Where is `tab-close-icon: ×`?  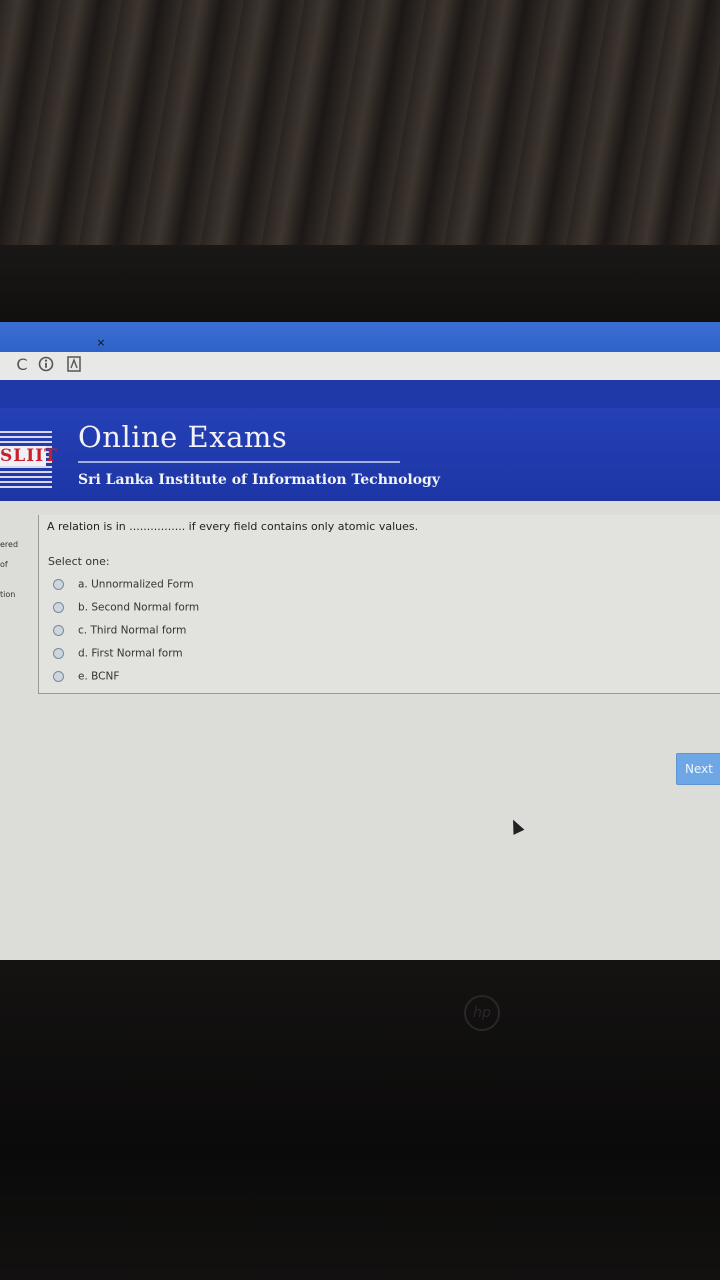 tab-close-icon: × is located at coordinates (101, 342).